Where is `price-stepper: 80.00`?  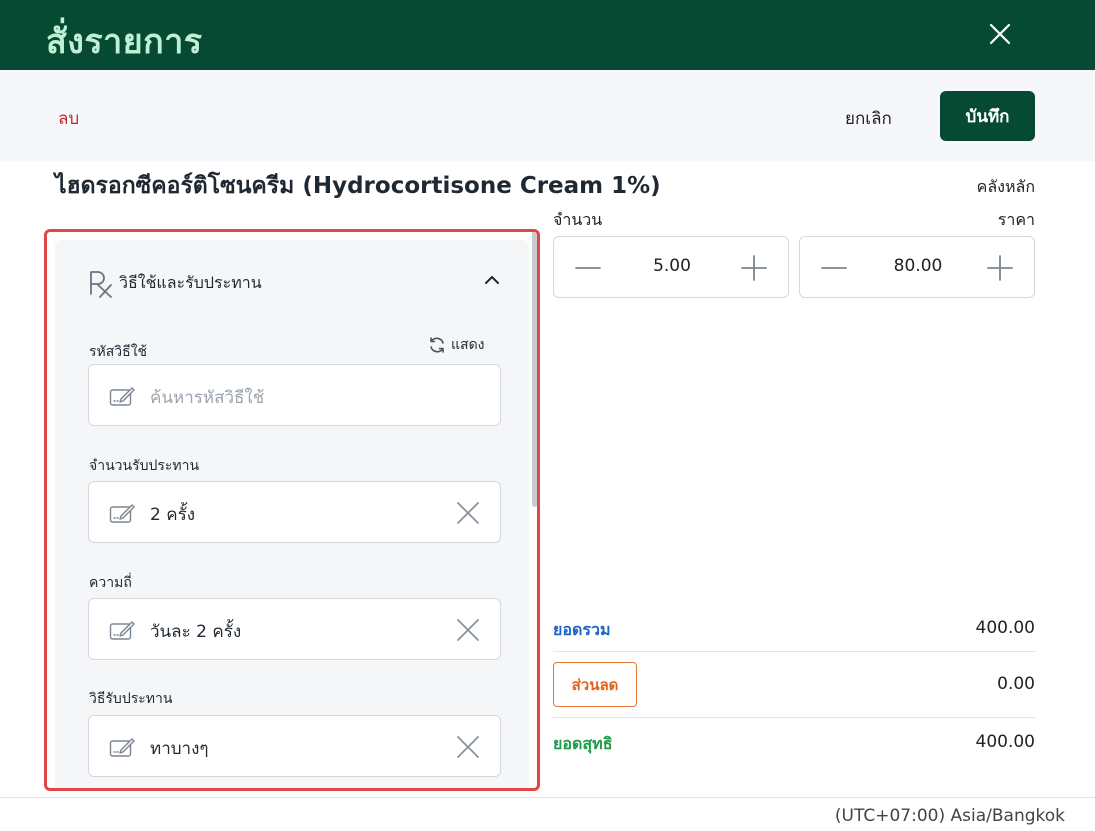 price-stepper: 80.00 is located at coordinates (917, 267).